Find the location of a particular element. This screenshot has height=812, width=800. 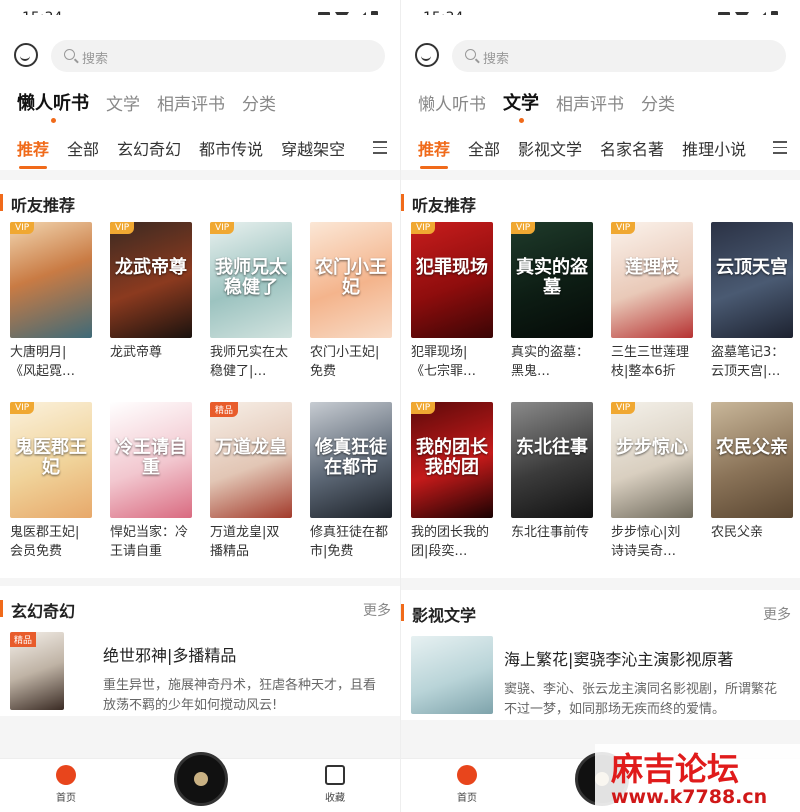

list-item-desc: 窦骁、李沁、张云龙主演同名影视剧，所谓繁花不过一梦，如同那场无疾而终的爱情。 is located at coordinates (641, 699).